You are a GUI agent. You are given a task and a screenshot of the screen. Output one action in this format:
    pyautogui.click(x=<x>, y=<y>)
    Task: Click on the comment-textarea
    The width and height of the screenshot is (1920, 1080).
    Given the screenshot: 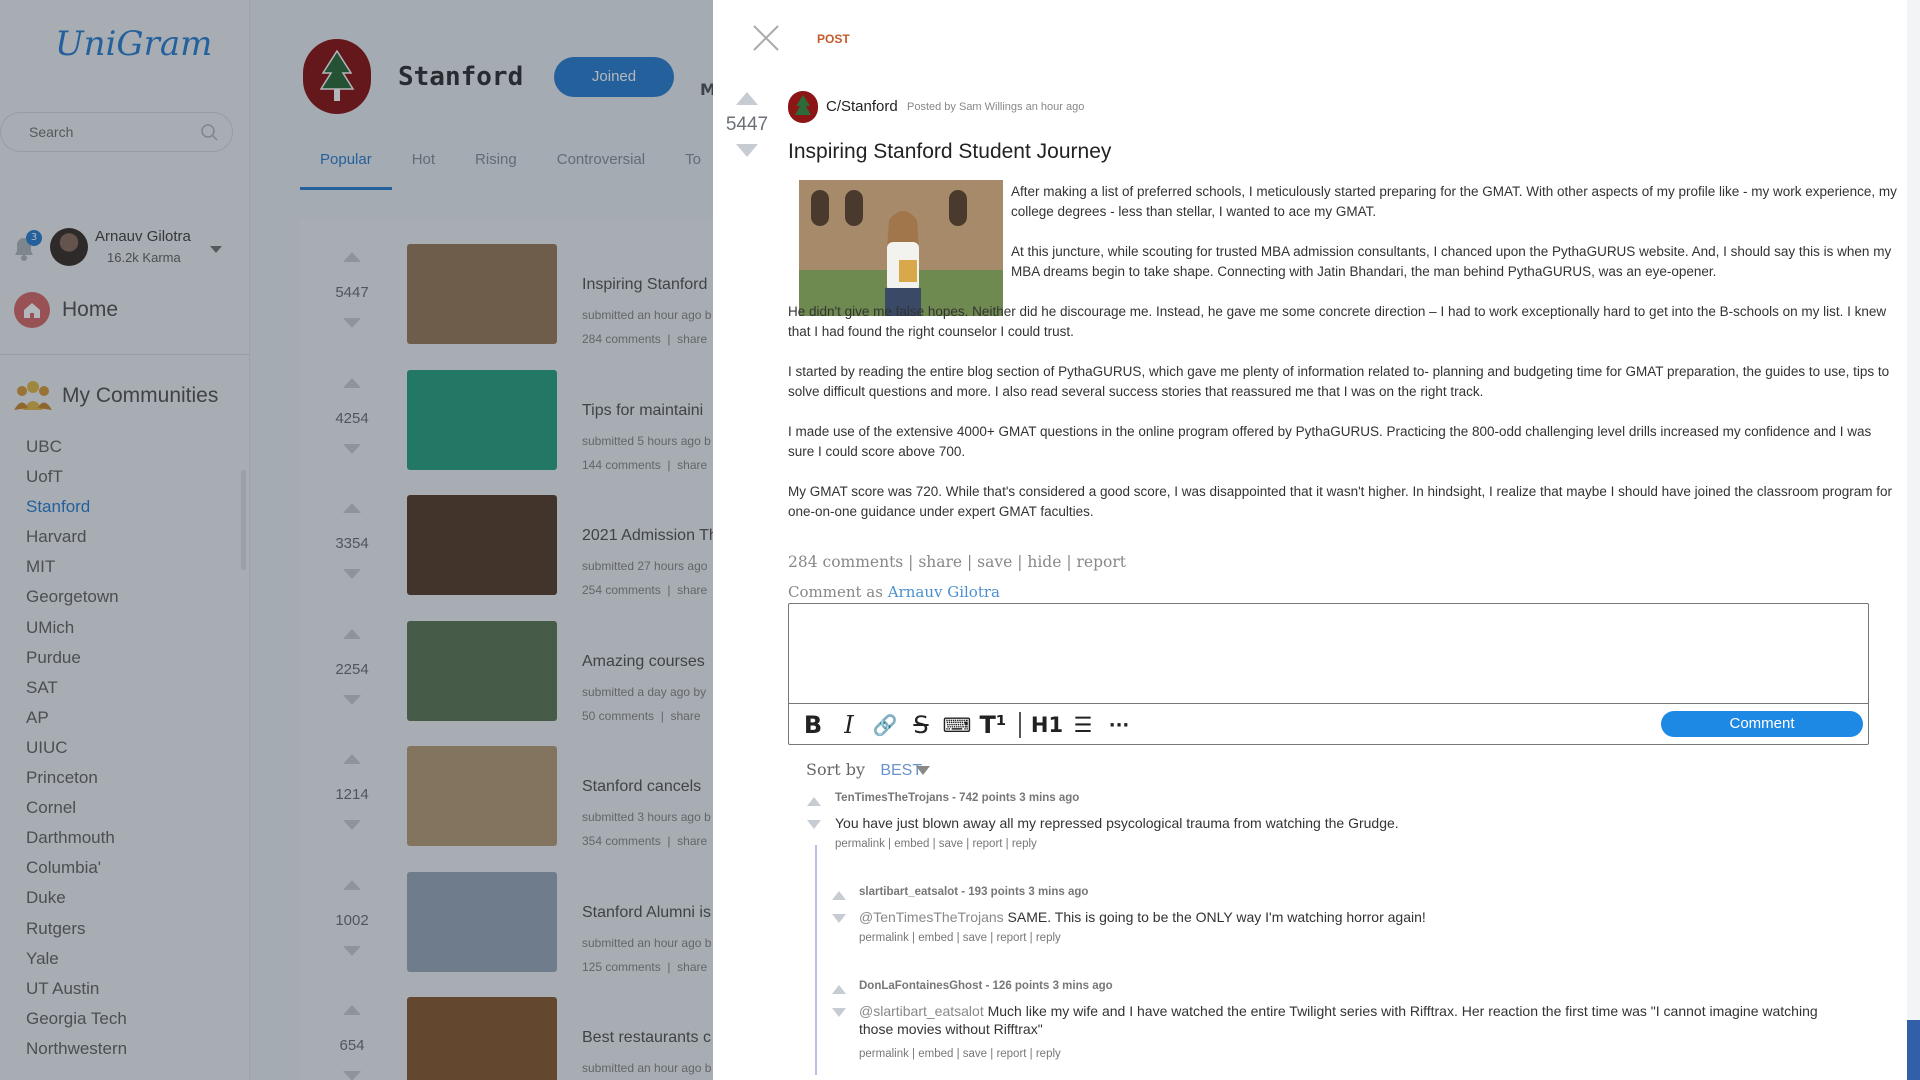 What is the action you would take?
    pyautogui.click(x=1328, y=654)
    